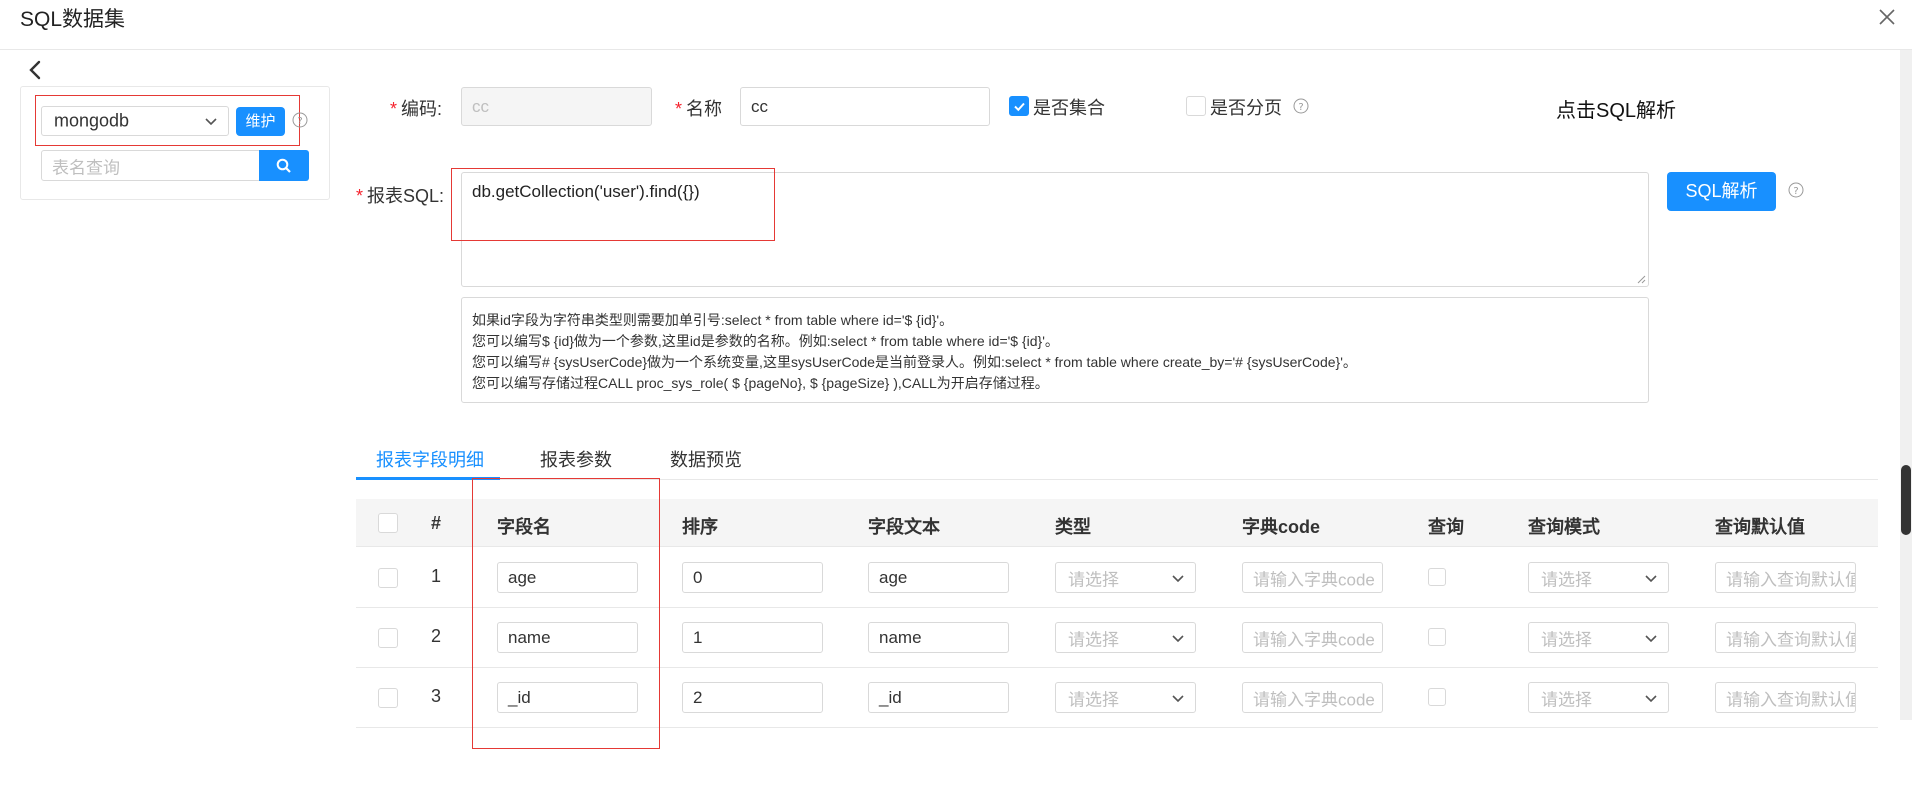 The height and width of the screenshot is (798, 1912). I want to click on annotation-text: 点击SQL解析, so click(1616, 111).